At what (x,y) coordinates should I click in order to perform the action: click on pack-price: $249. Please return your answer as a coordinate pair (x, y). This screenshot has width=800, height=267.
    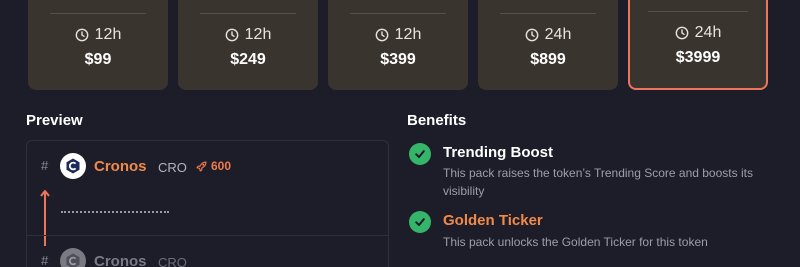
    Looking at the image, I should click on (248, 59).